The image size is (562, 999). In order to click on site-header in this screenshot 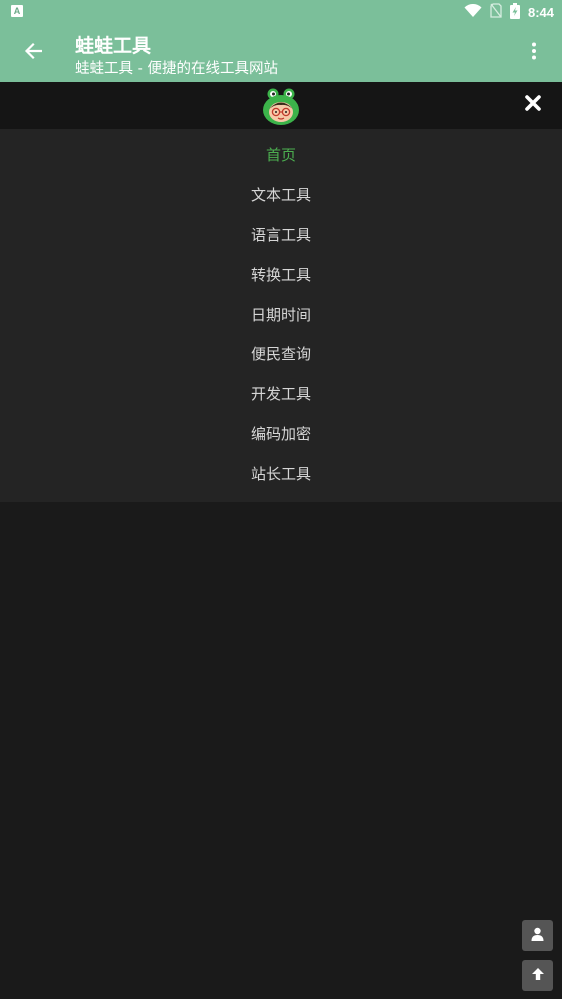, I will do `click(281, 105)`.